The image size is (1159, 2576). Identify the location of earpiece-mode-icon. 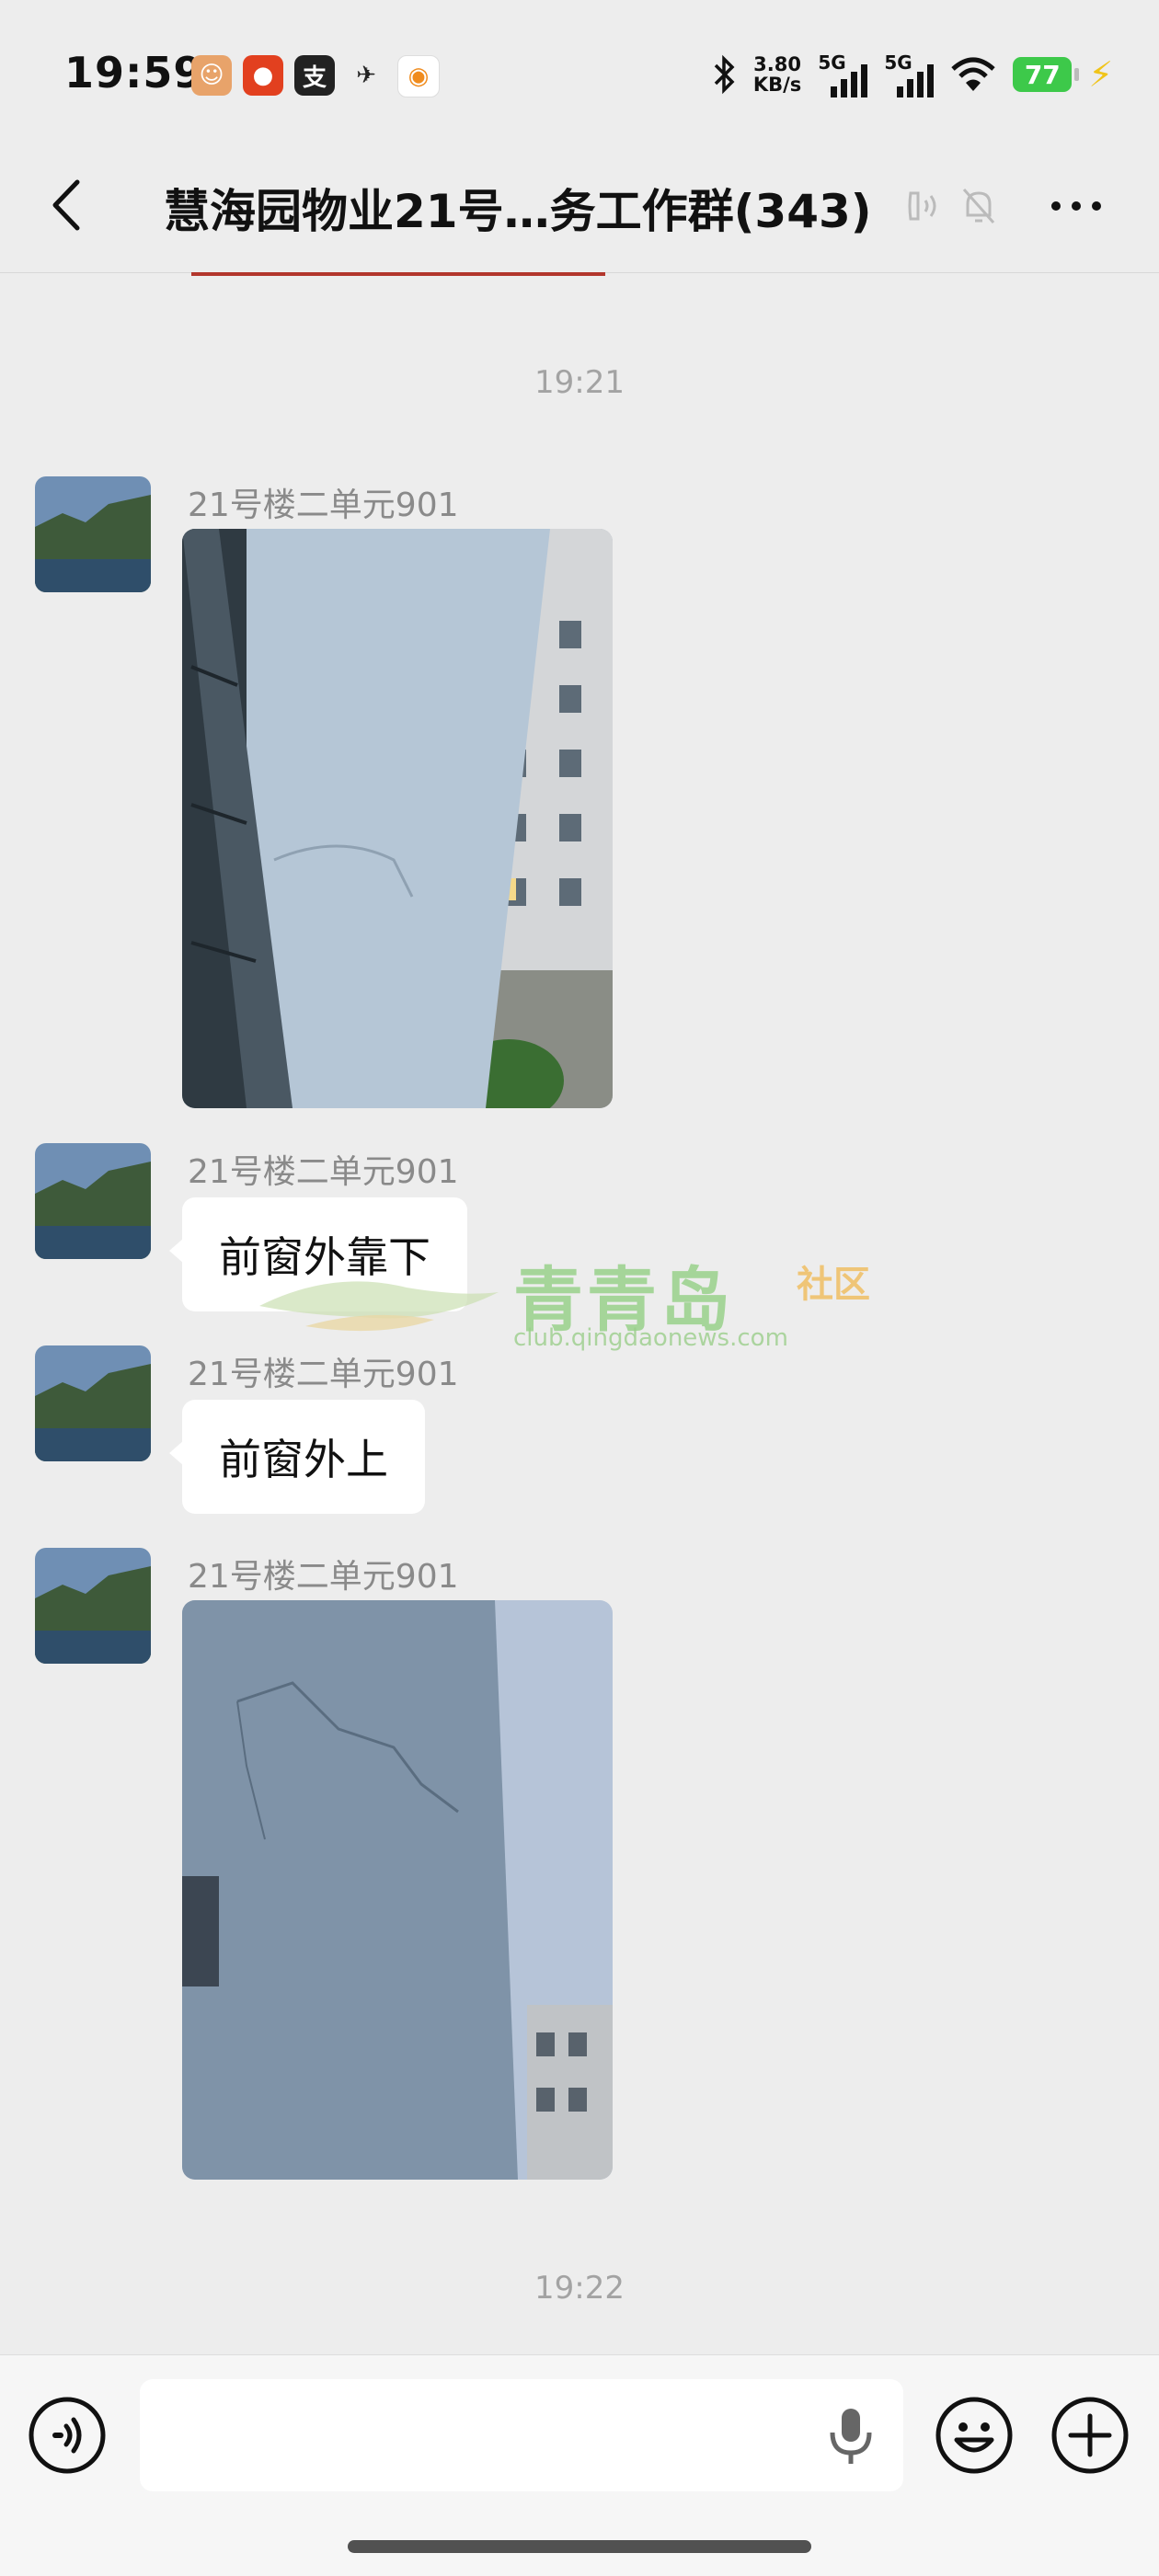
(922, 206).